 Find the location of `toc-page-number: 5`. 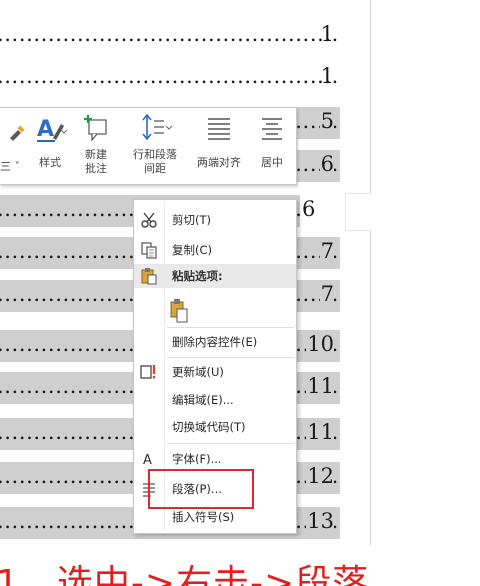

toc-page-number: 5 is located at coordinates (326, 121).